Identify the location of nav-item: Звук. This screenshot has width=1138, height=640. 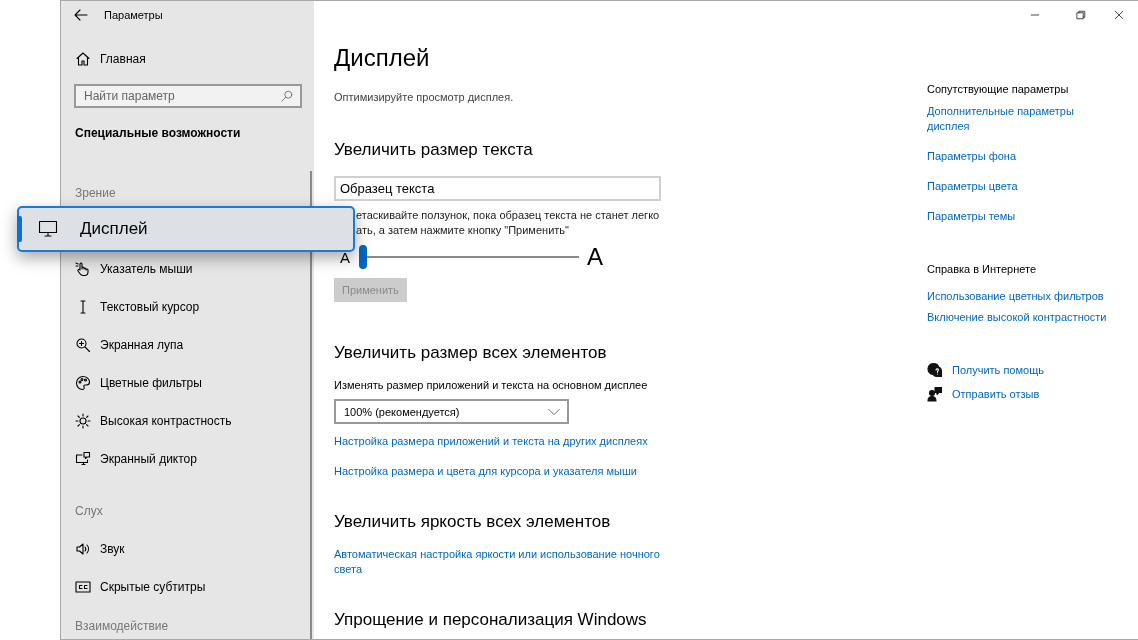
(187, 549).